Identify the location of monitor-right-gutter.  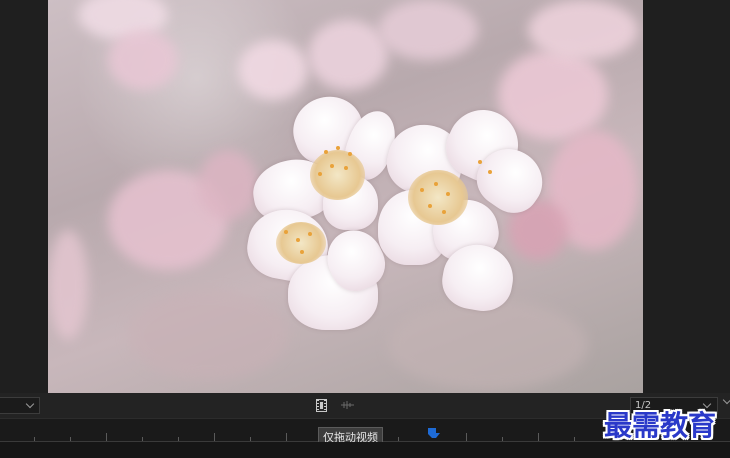
(686, 196).